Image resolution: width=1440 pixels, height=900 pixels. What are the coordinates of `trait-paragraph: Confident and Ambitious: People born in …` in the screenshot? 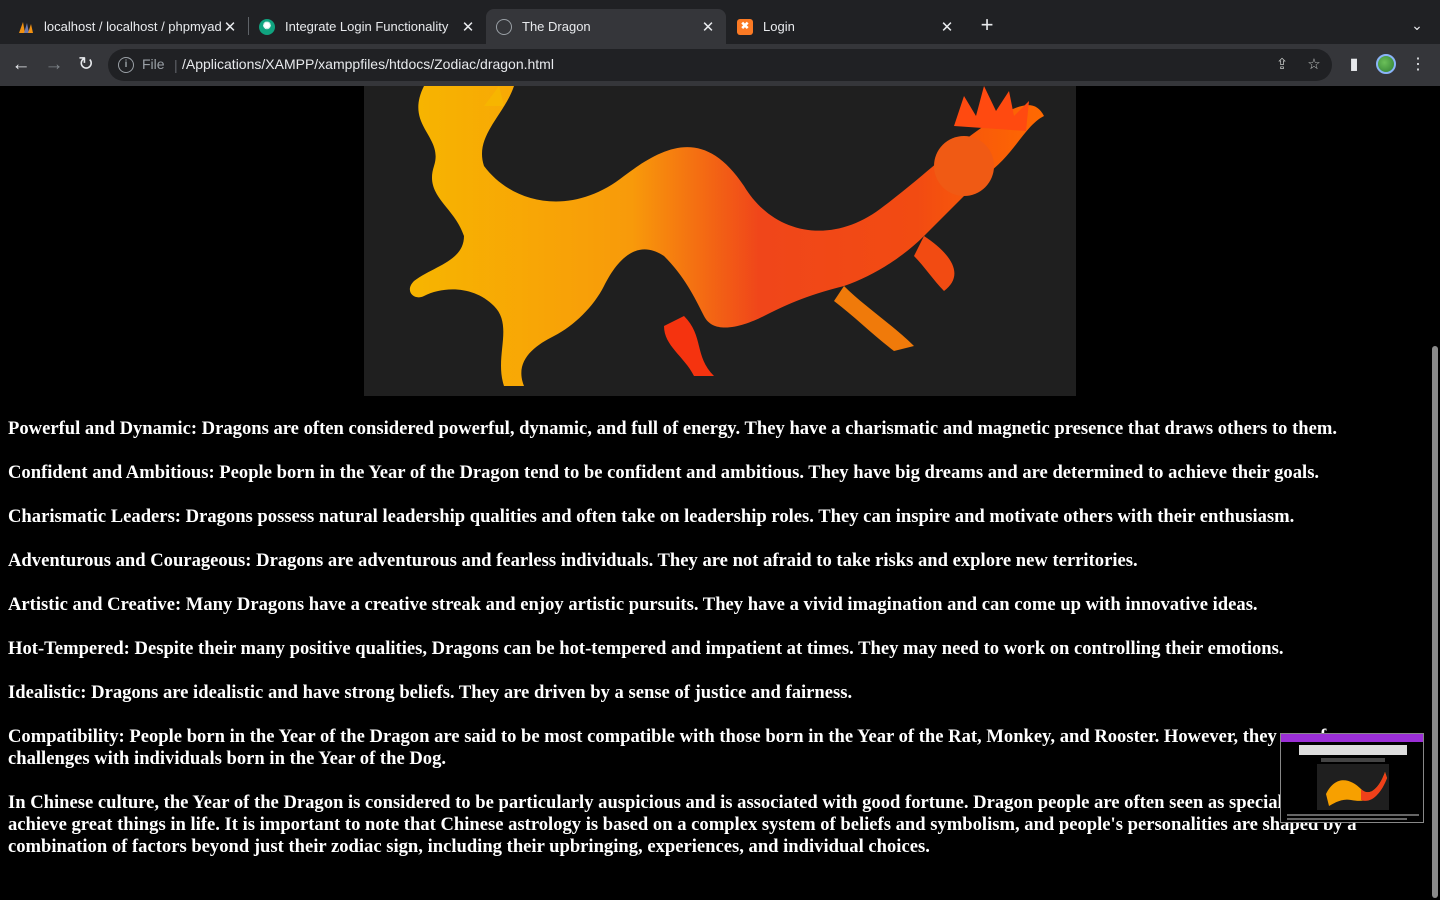 It's located at (664, 472).